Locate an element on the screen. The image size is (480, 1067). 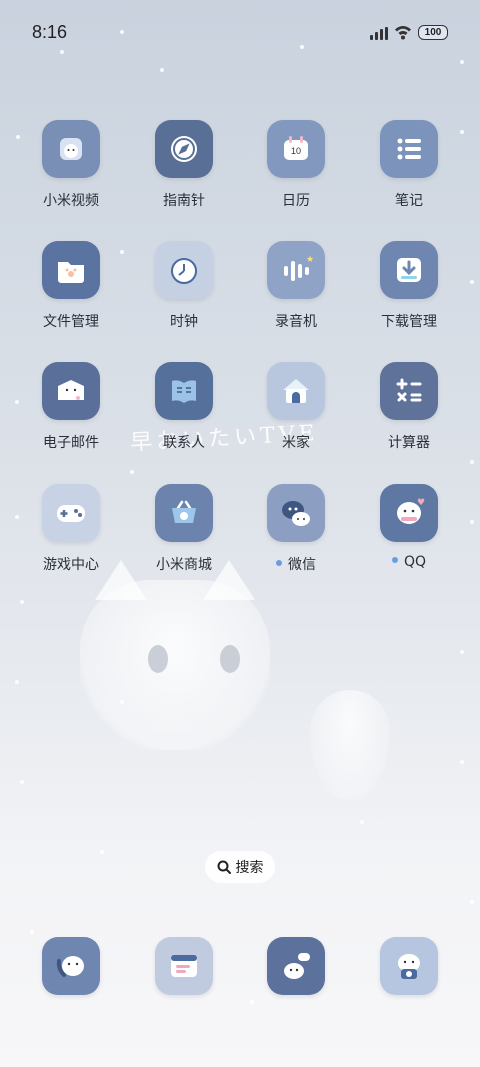
app-calculator: 计算器 is located at coordinates (409, 412).